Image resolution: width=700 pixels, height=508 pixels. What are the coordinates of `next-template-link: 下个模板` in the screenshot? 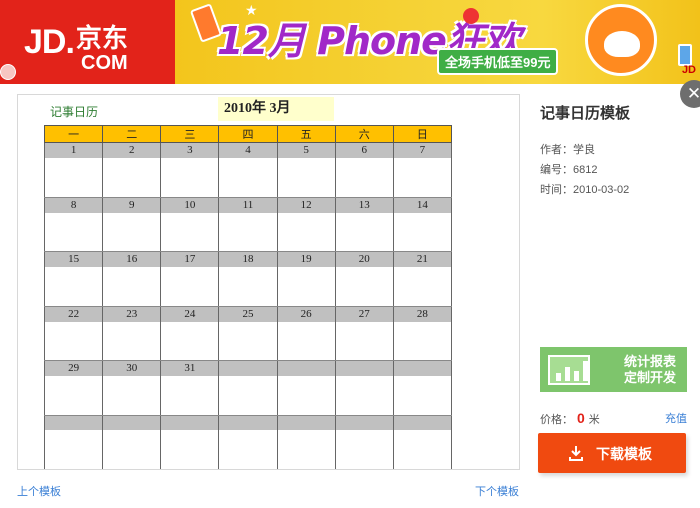 It's located at (497, 491).